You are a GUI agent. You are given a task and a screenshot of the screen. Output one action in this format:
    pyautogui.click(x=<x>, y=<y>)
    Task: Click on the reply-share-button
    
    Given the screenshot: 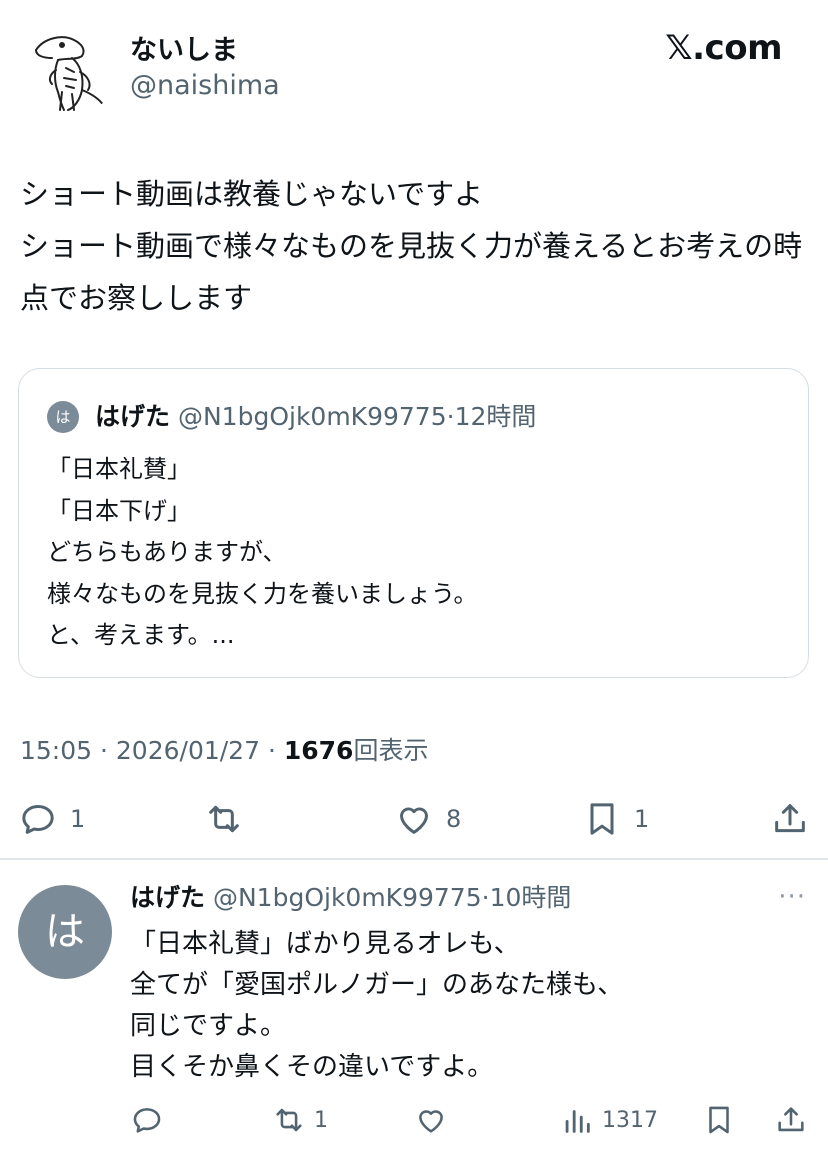 What is the action you would take?
    pyautogui.click(x=791, y=1120)
    